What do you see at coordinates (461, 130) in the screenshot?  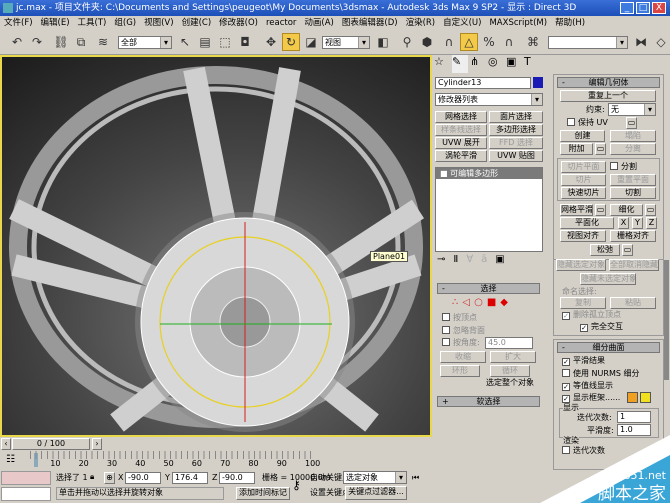 I see `spline-select-button: 样条线选择` at bounding box center [461, 130].